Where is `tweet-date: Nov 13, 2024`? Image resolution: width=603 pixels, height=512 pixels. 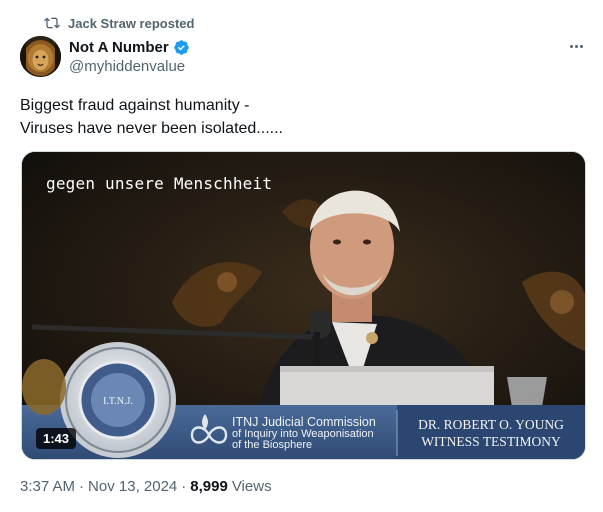
tweet-date: Nov 13, 2024 is located at coordinates (132, 486).